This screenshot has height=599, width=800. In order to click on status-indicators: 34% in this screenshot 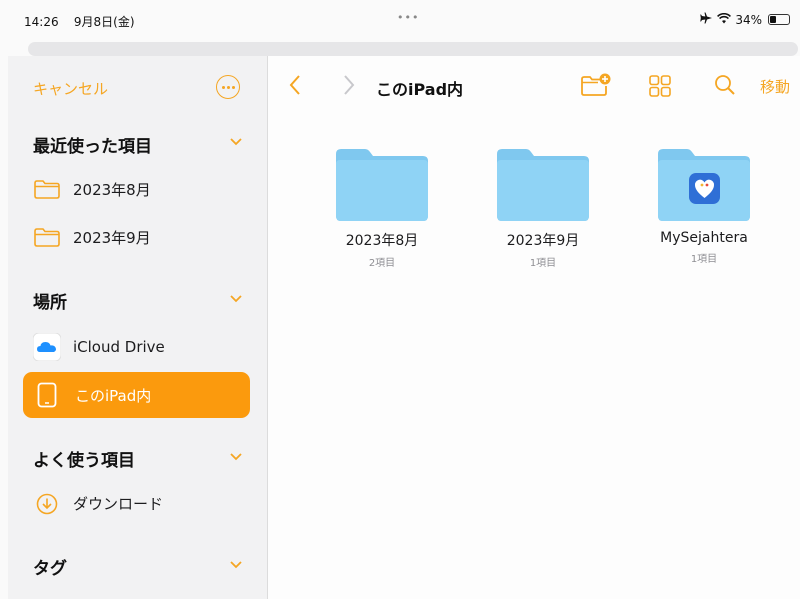, I will do `click(745, 19)`.